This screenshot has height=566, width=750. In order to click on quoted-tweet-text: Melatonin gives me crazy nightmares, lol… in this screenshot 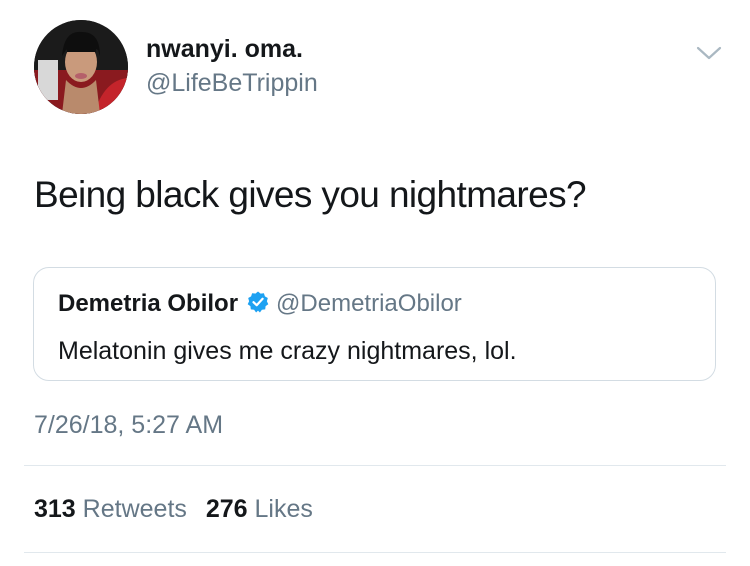, I will do `click(287, 351)`.